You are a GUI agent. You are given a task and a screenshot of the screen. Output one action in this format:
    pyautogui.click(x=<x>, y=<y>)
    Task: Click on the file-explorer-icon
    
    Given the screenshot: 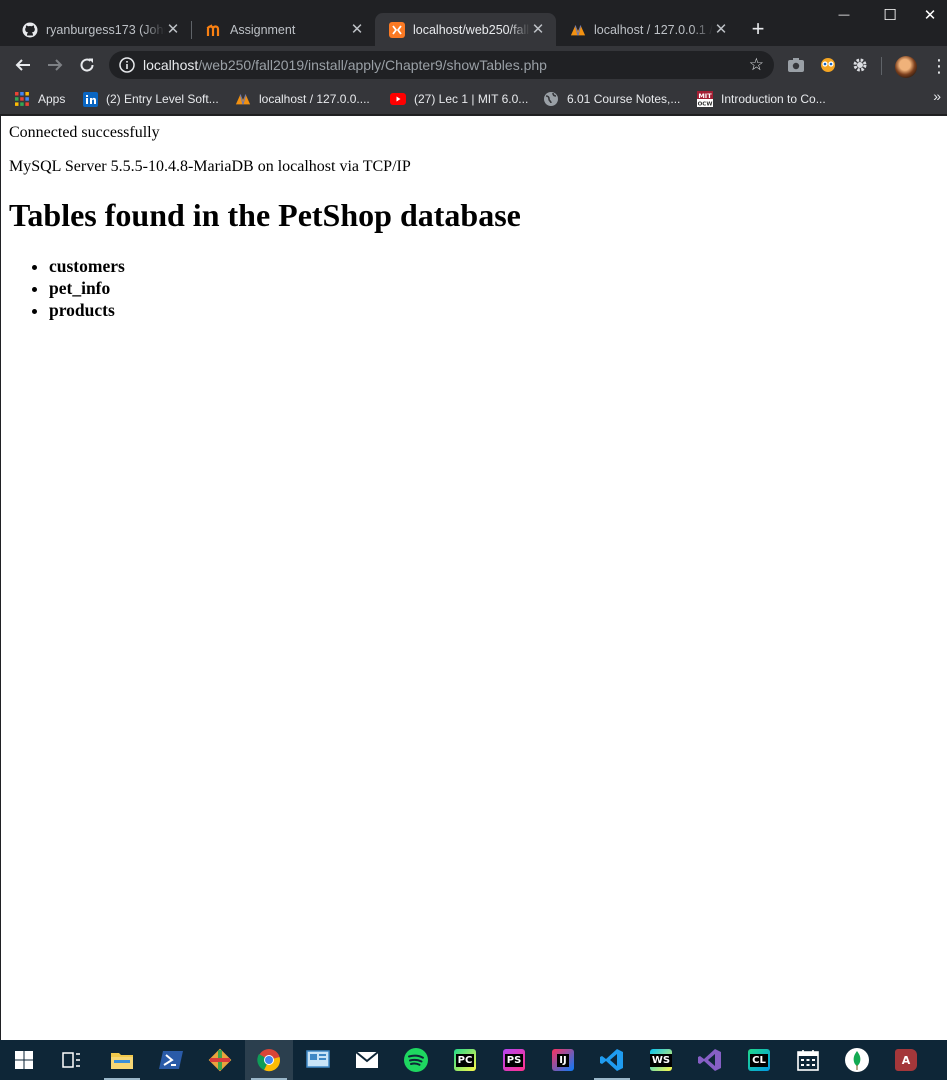 What is the action you would take?
    pyautogui.click(x=122, y=1060)
    